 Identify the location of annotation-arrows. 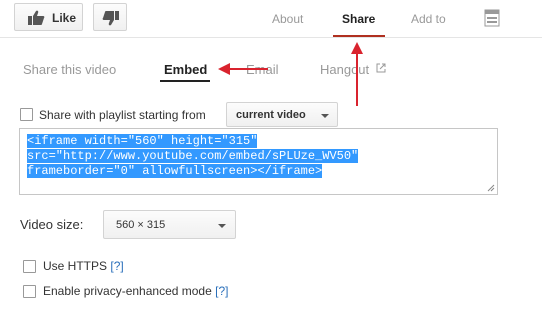
(290, 74).